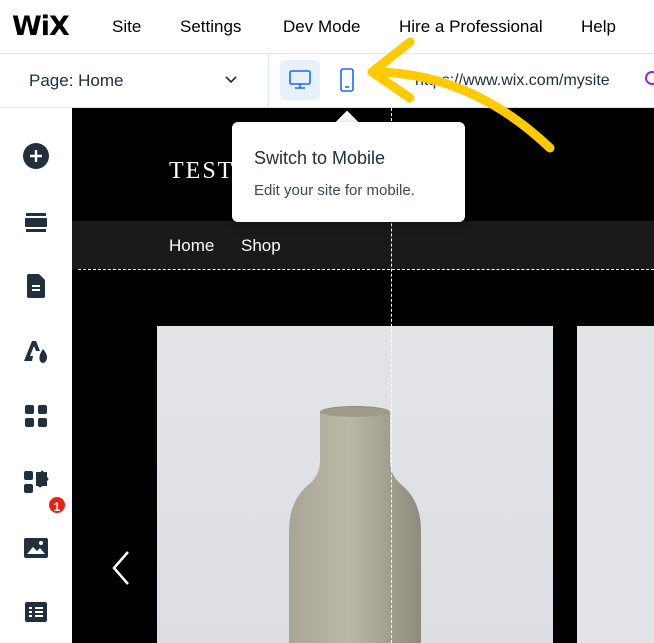 The image size is (654, 643). What do you see at coordinates (36, 612) in the screenshot?
I see `cms-icon` at bounding box center [36, 612].